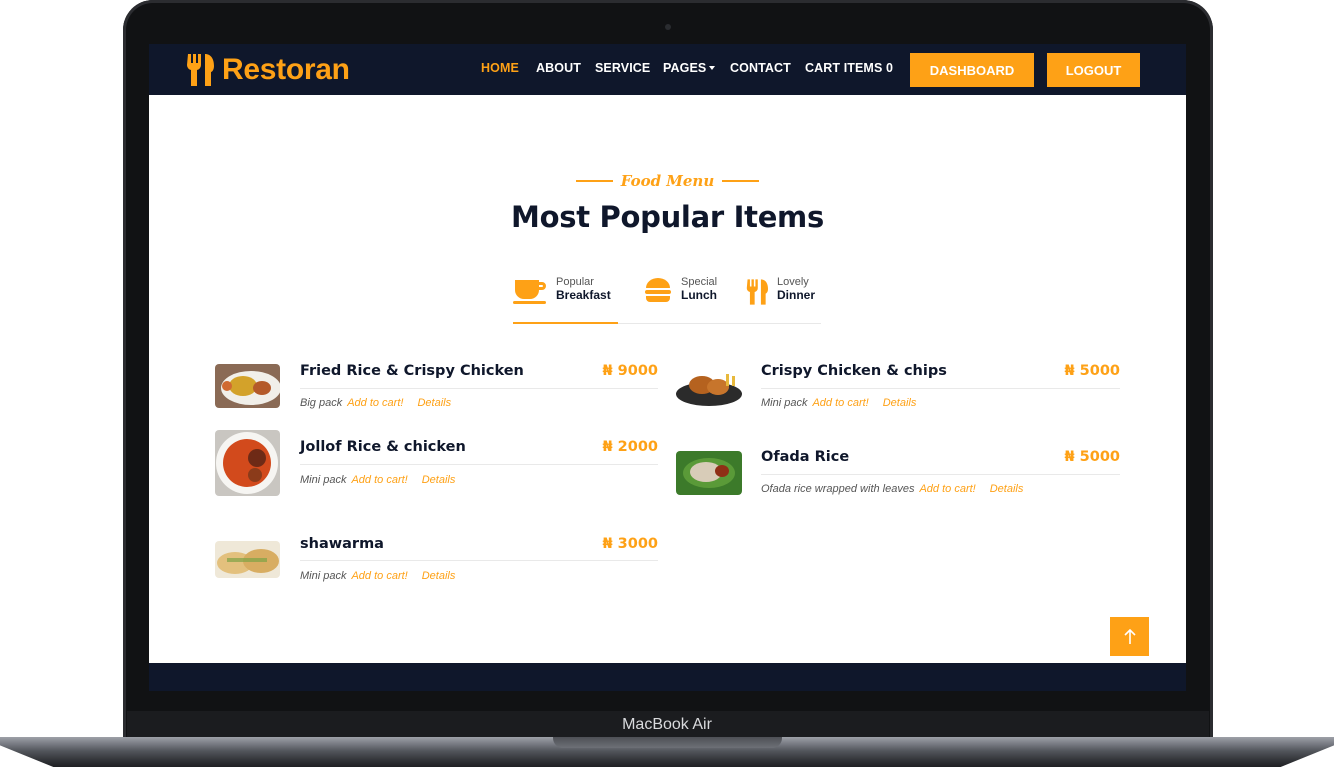 Image resolution: width=1334 pixels, height=767 pixels. I want to click on laptop-notch, so click(667, 742).